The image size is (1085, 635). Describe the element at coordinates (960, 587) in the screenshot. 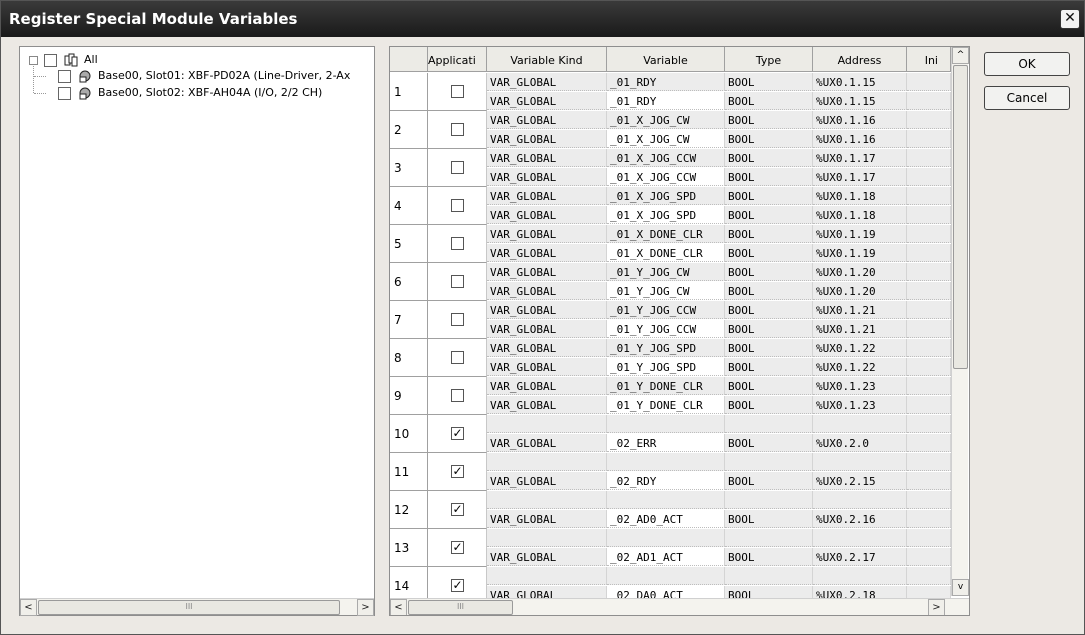

I see `scroll-down-icon: v` at that location.